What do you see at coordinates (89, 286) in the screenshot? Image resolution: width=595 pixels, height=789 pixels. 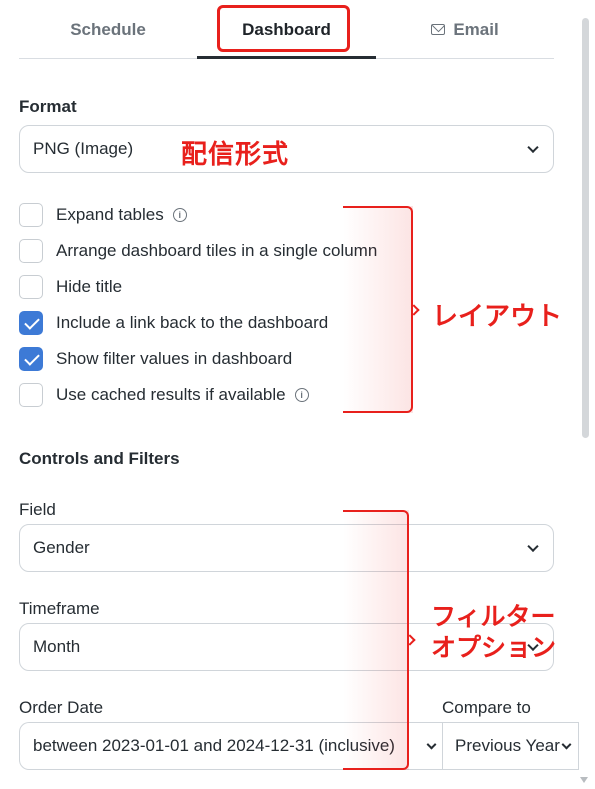 I see `option-label: Hide title` at bounding box center [89, 286].